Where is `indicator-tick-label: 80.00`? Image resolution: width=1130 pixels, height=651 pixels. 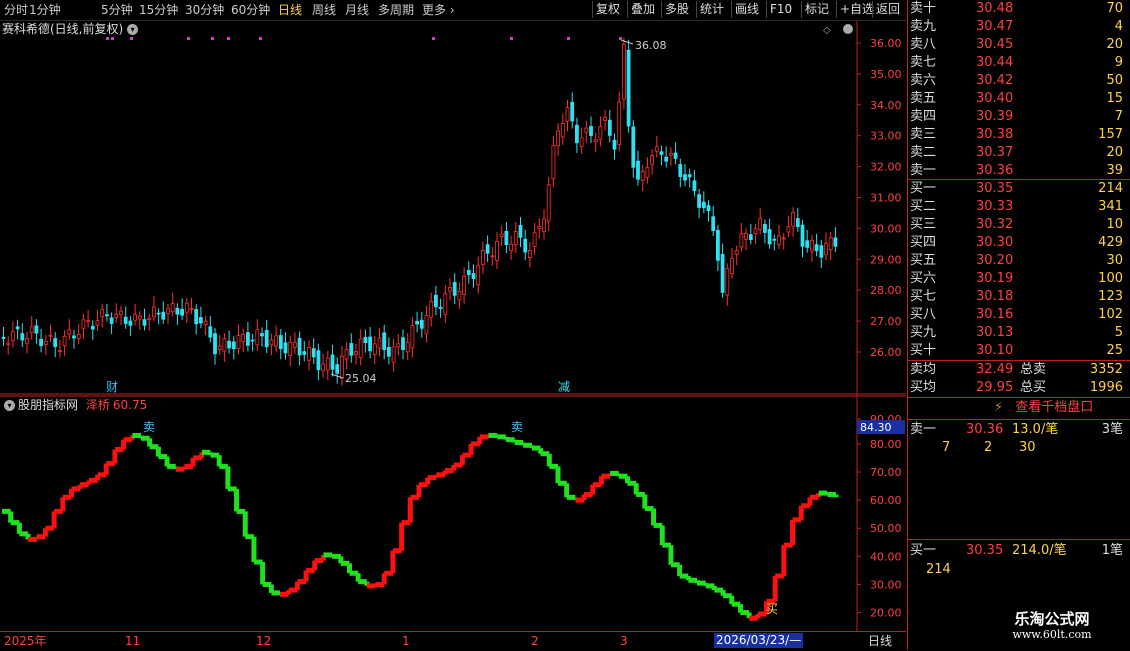
indicator-tick-label: 80.00 is located at coordinates (886, 444).